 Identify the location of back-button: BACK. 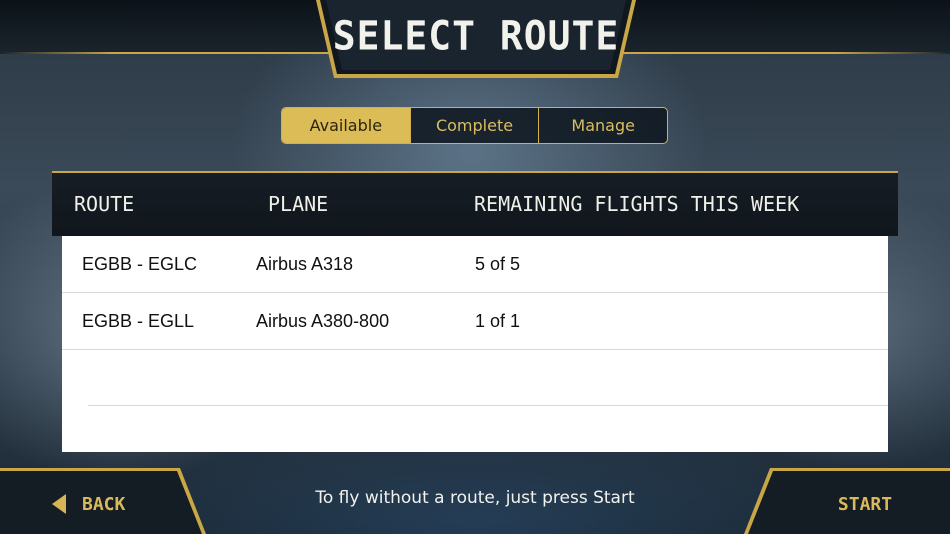
(101, 504).